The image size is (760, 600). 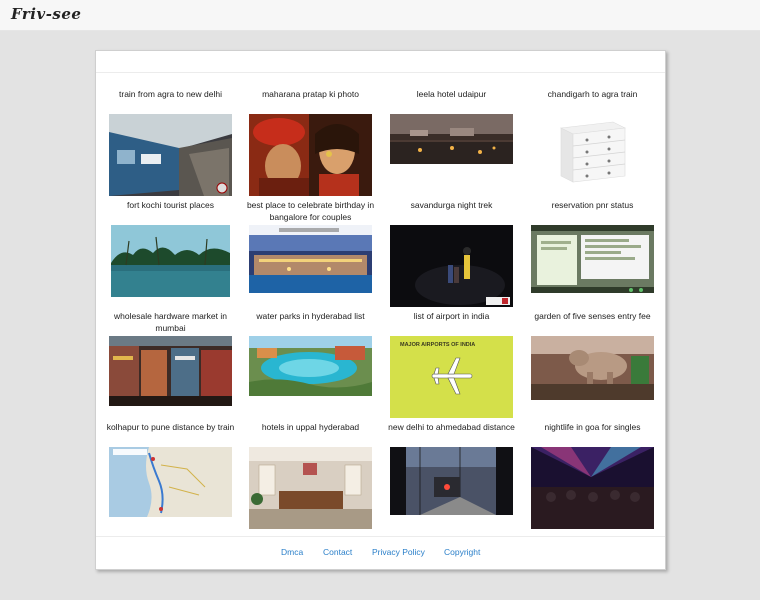 I want to click on result-item: train from agra to new delhi, so click(x=170, y=142).